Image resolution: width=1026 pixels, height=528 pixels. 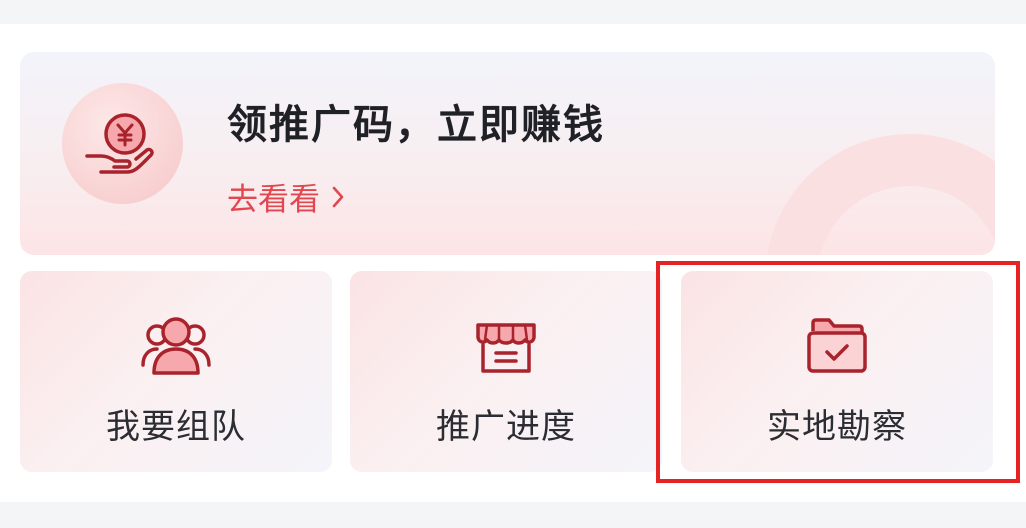 I want to click on folder-check-icon, so click(x=837, y=346).